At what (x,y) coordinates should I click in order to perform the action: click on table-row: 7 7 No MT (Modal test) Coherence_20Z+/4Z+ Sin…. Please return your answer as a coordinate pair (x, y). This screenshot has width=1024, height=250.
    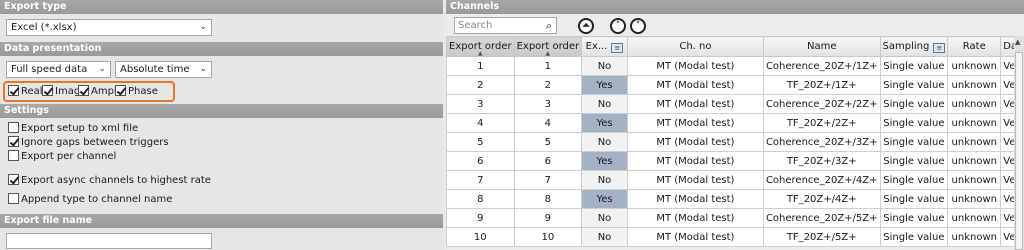
    Looking at the image, I should click on (735, 180).